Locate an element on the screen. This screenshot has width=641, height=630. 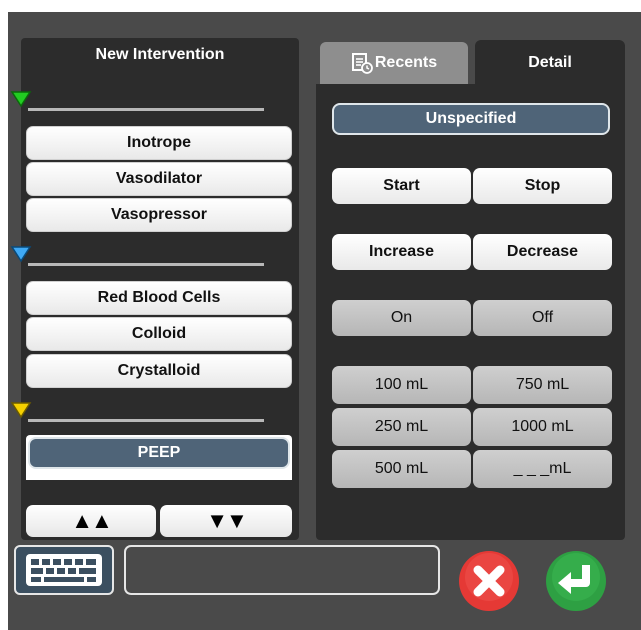
confirm-button is located at coordinates (576, 581).